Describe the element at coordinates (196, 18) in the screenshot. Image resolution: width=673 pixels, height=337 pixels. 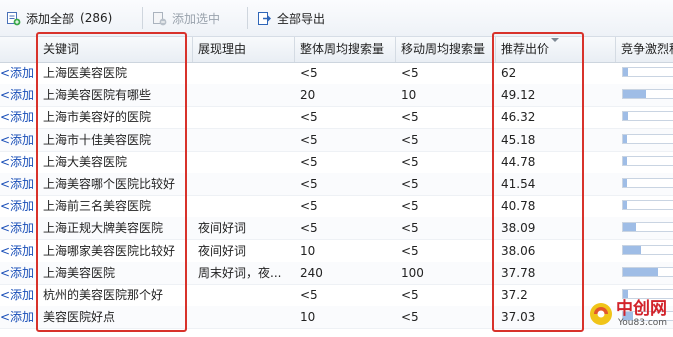
I see `add-selected-label: 添加选中` at that location.